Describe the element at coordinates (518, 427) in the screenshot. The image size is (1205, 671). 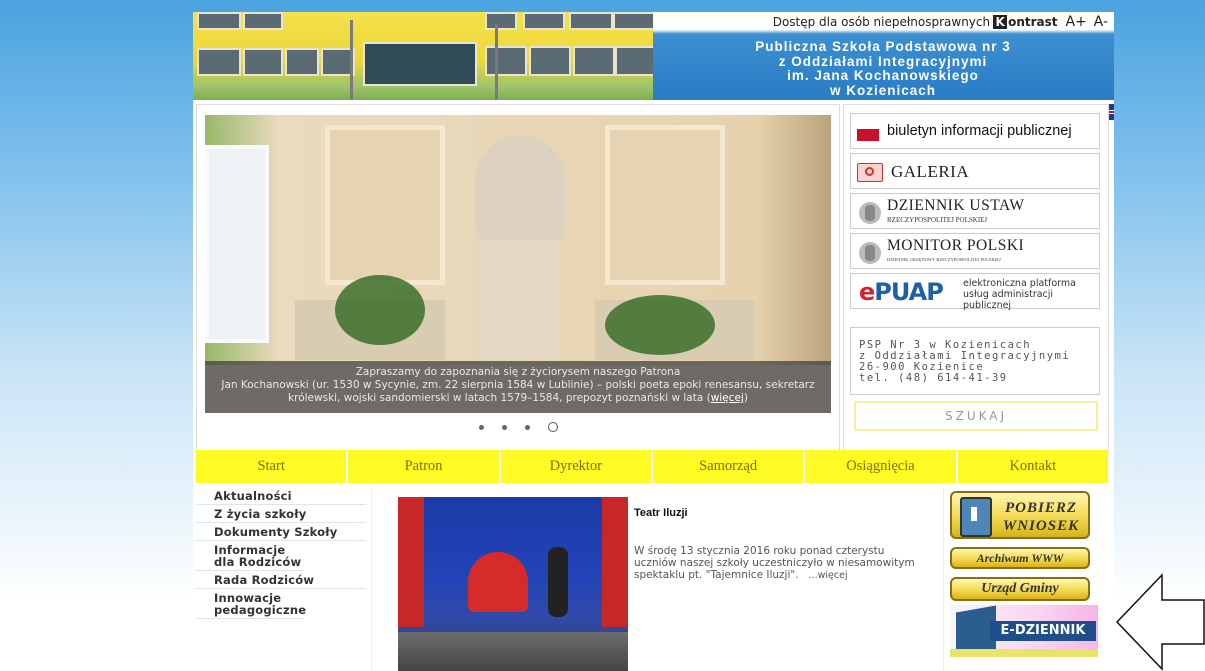
I see `slider-dots` at that location.